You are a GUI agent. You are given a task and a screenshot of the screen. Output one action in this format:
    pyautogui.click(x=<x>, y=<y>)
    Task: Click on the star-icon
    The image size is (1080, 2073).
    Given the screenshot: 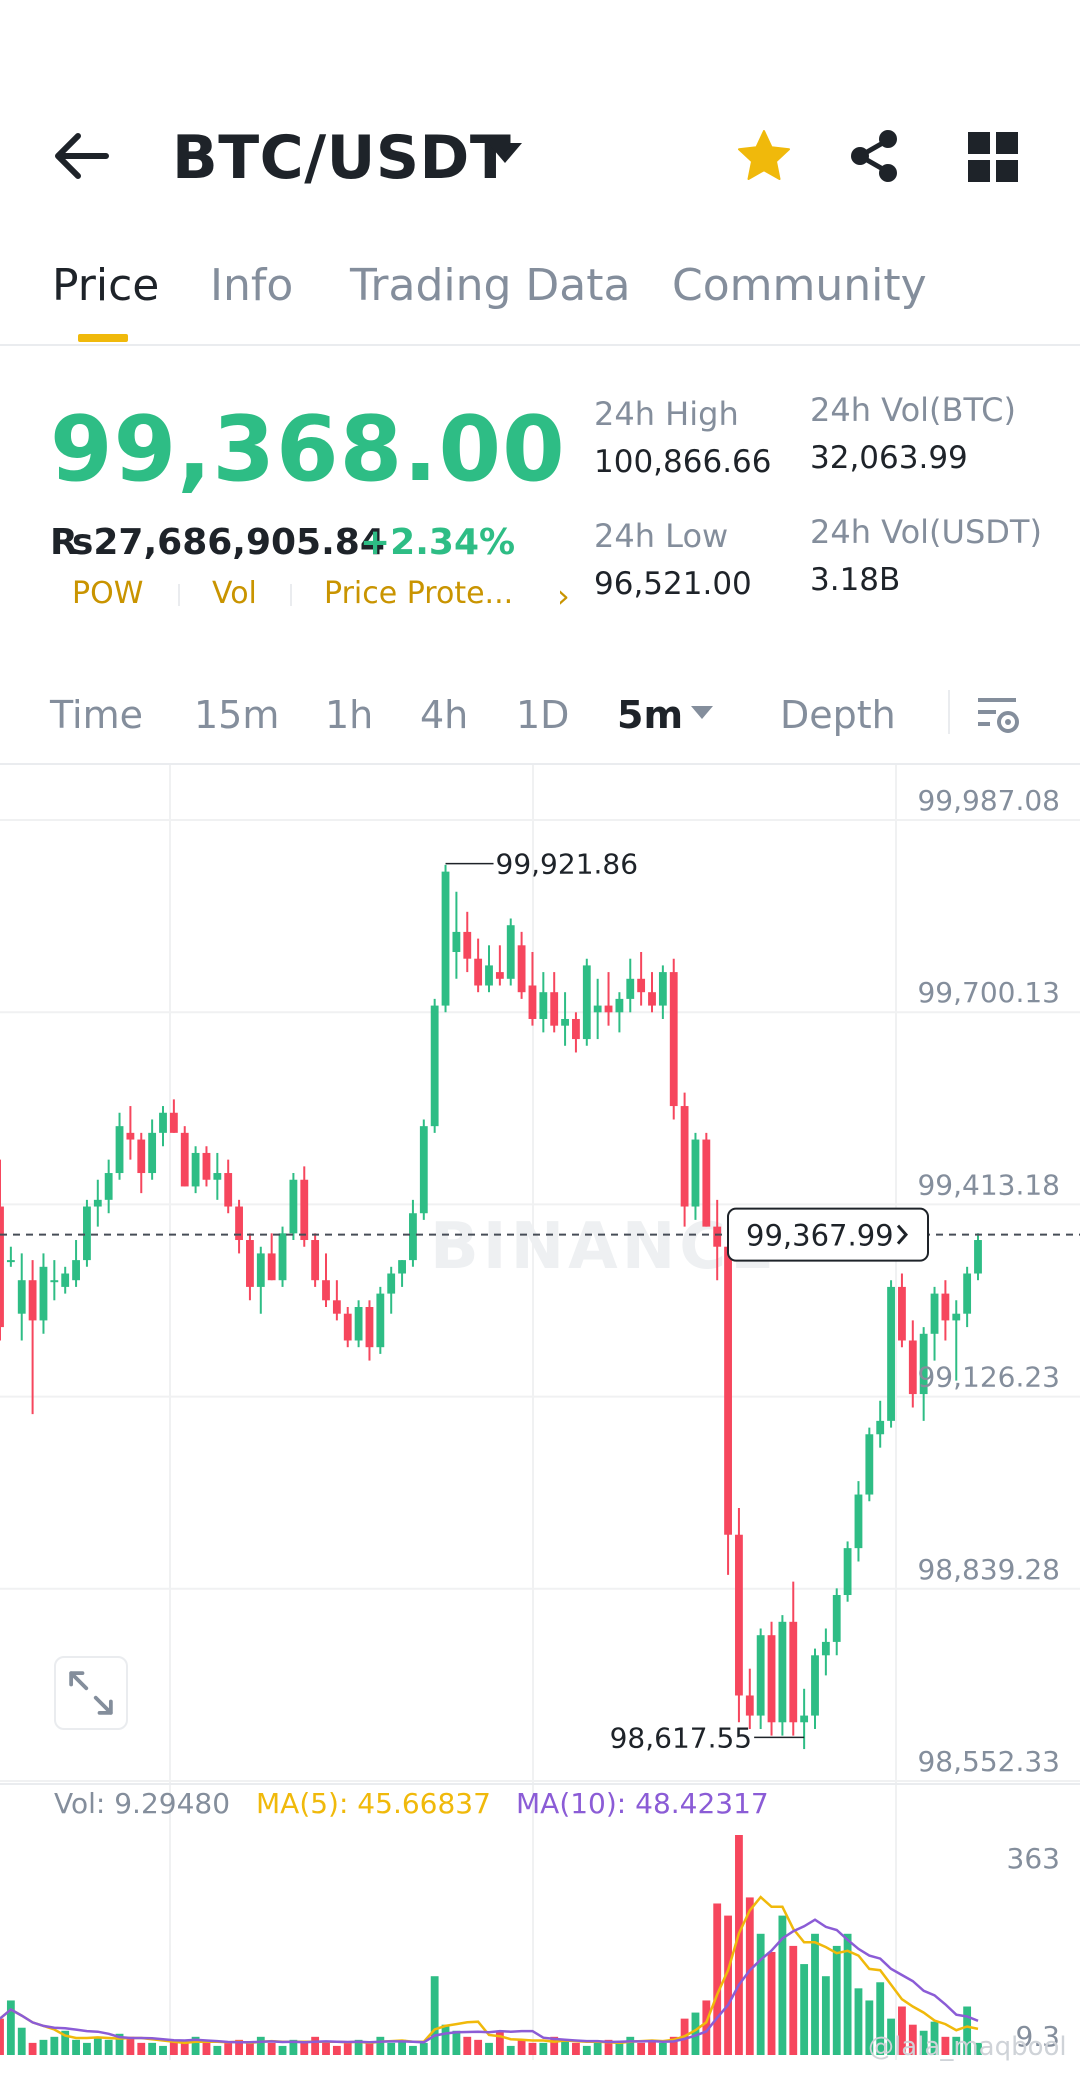 What is the action you would take?
    pyautogui.click(x=764, y=156)
    